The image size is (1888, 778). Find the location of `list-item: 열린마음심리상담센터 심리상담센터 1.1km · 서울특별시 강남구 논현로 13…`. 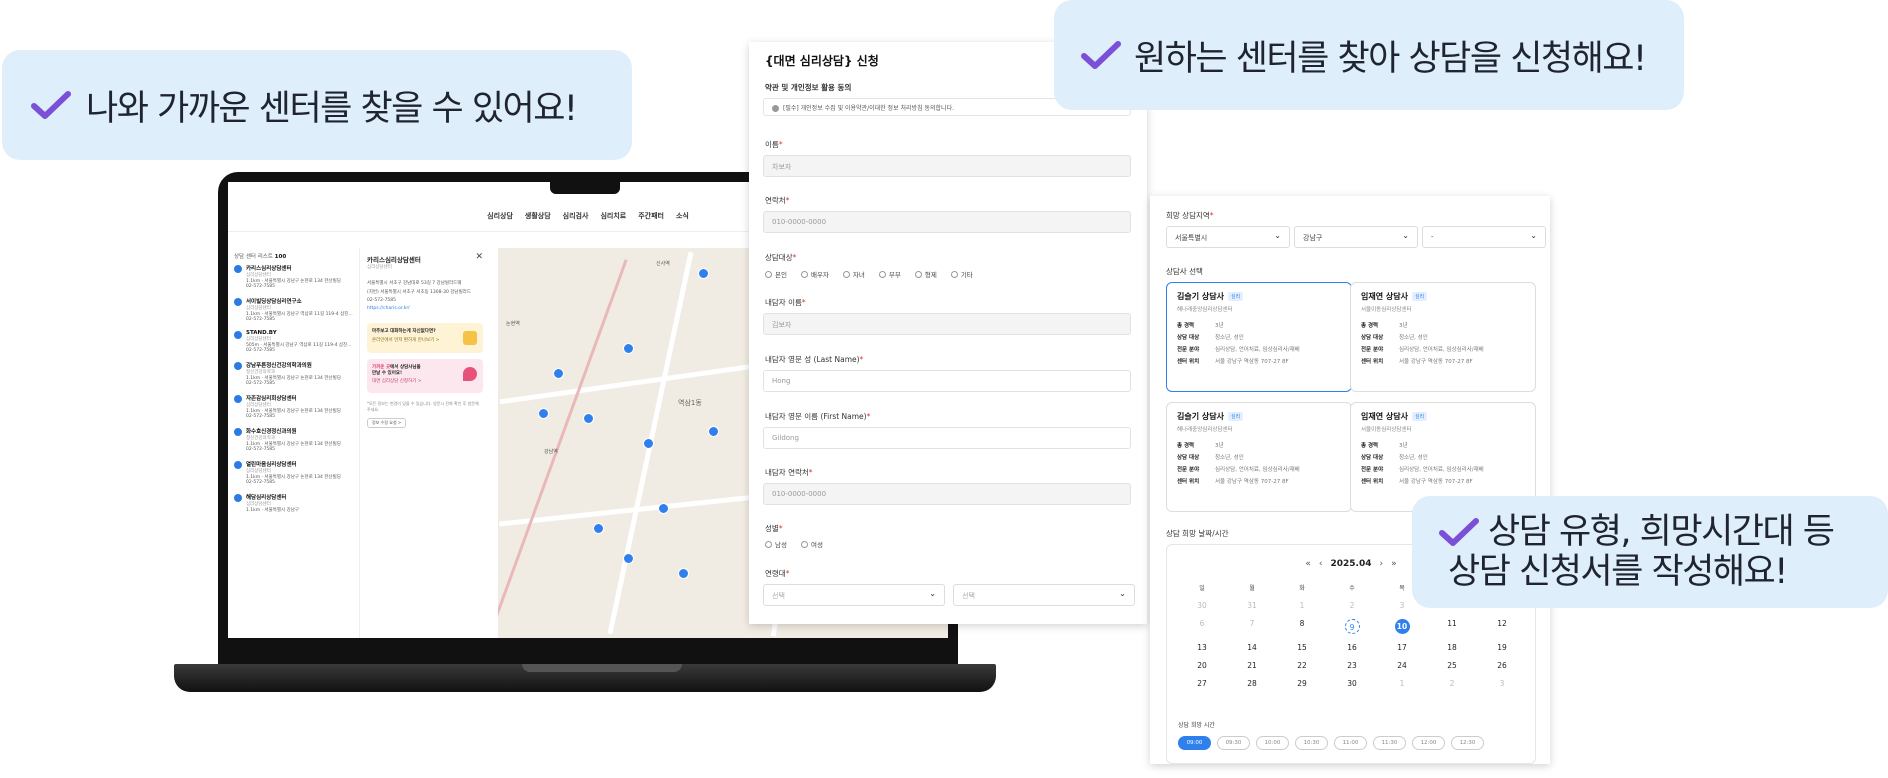

list-item: 열린마음심리상담센터 심리상담센터 1.1km · 서울특별시 강남구 논현로 13… is located at coordinates (293, 472).